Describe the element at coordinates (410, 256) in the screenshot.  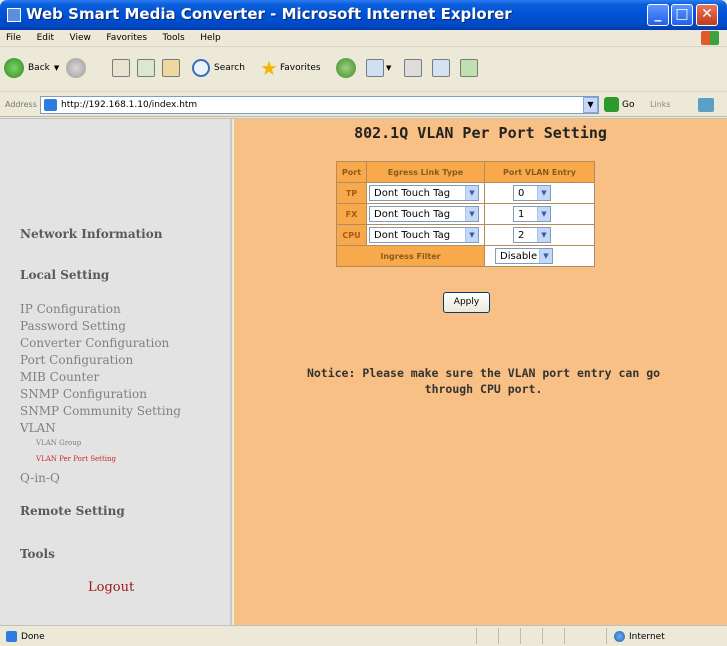
I see `ingress-filter-label: Ingress Filter` at that location.